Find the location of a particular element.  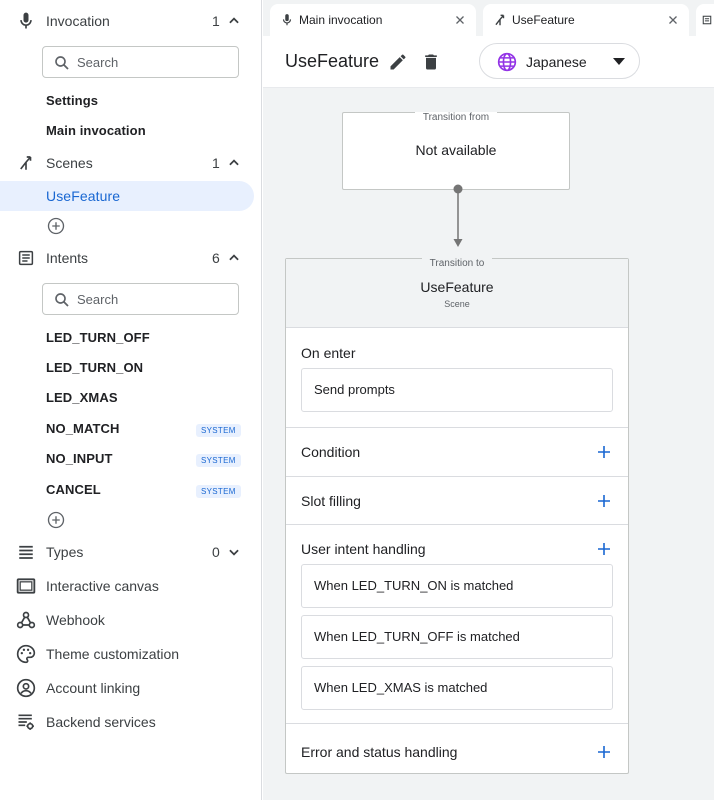

section-on-enter: On enter Send prompts is located at coordinates (457, 378).